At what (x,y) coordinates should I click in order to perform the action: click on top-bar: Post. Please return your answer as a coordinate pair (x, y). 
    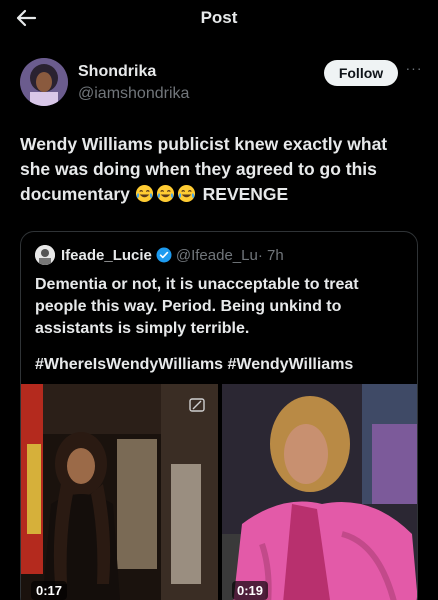
    Looking at the image, I should click on (219, 20).